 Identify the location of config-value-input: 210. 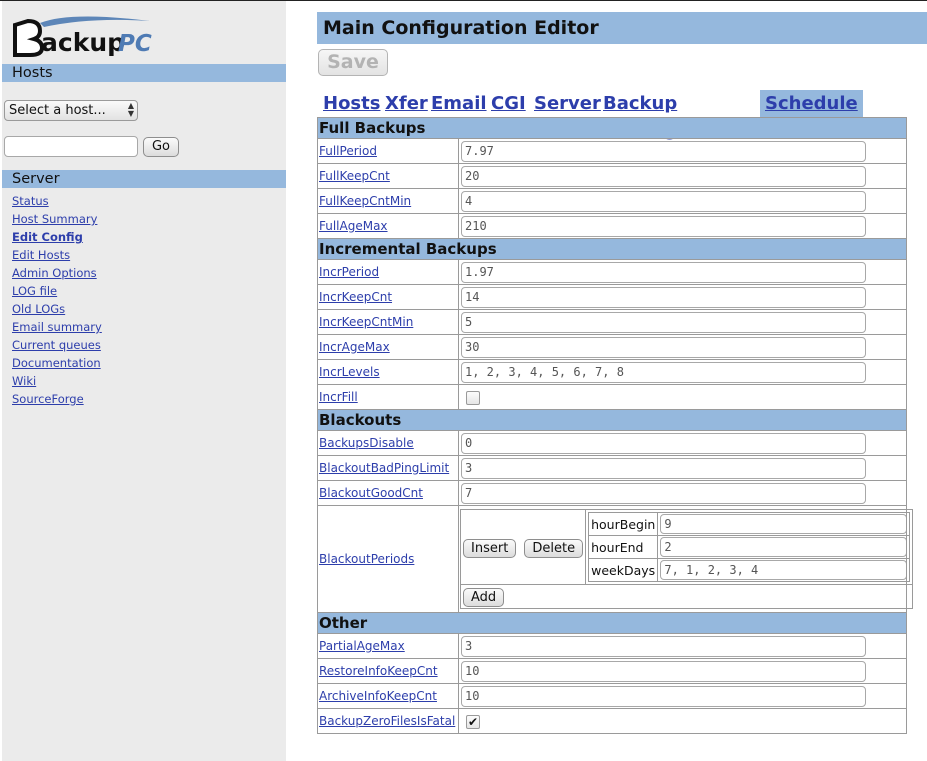
(663, 226).